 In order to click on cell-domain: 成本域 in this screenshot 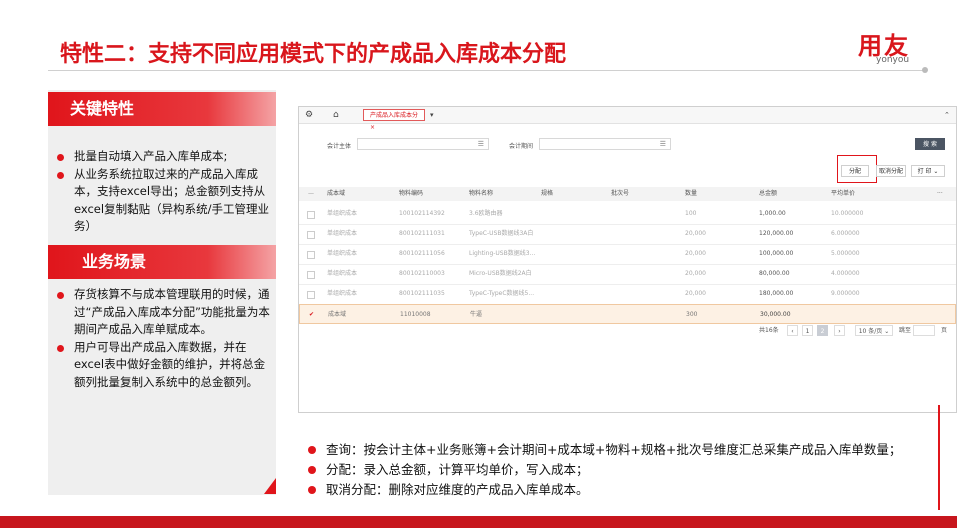, I will do `click(337, 314)`.